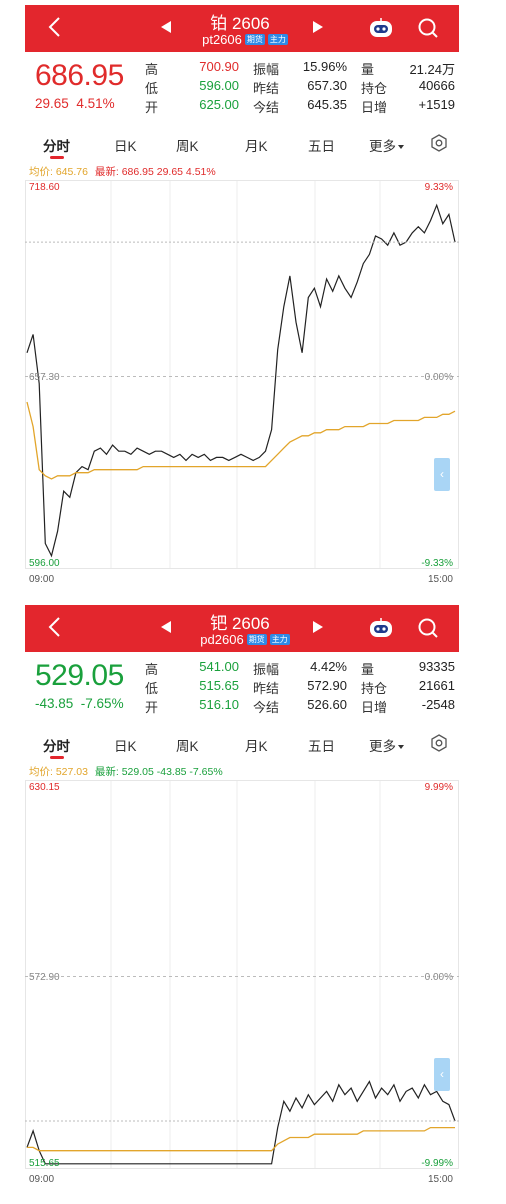 Image resolution: width=506 pixels, height=1204 pixels. I want to click on contract-title: 钯 2606, so click(240, 623).